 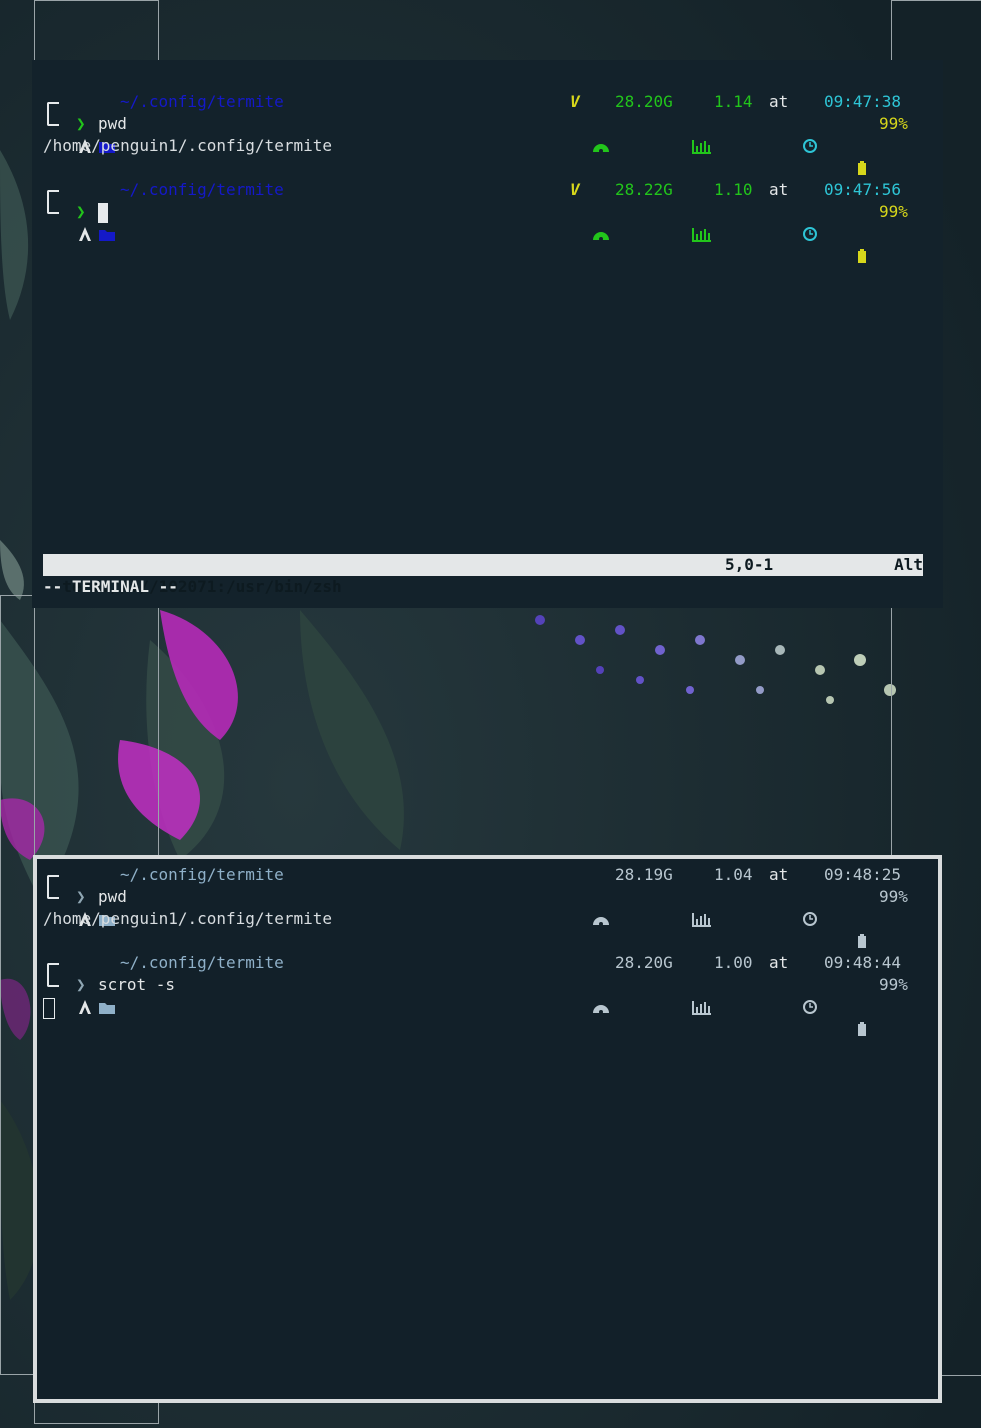 I want to click on scroll-indicator: Alt, so click(x=908, y=564).